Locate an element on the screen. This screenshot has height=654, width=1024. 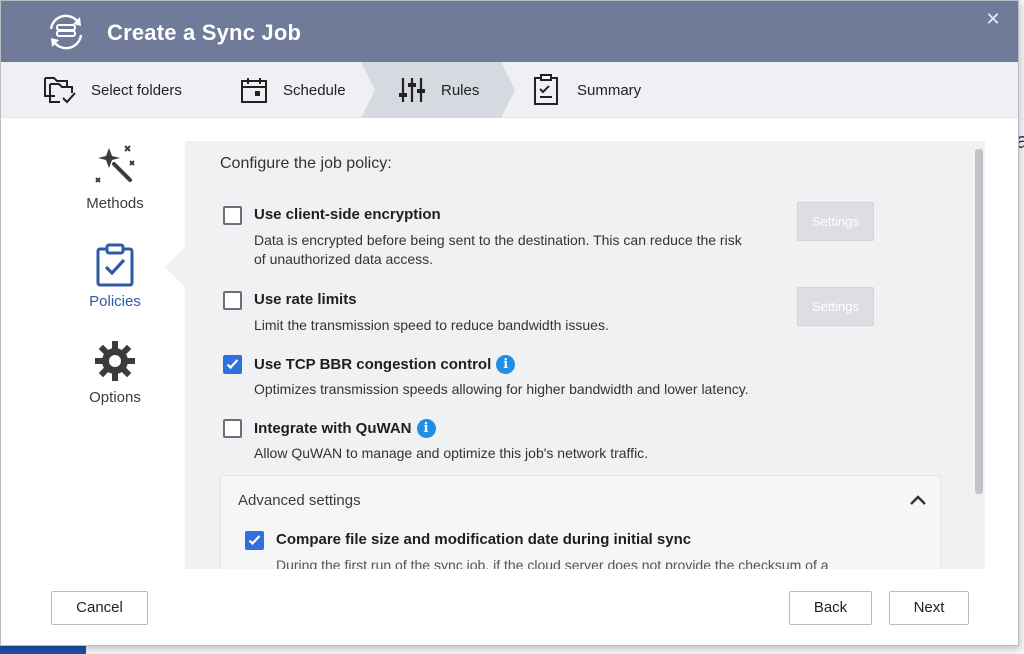
compare-file-size-checkbox is located at coordinates (254, 540).